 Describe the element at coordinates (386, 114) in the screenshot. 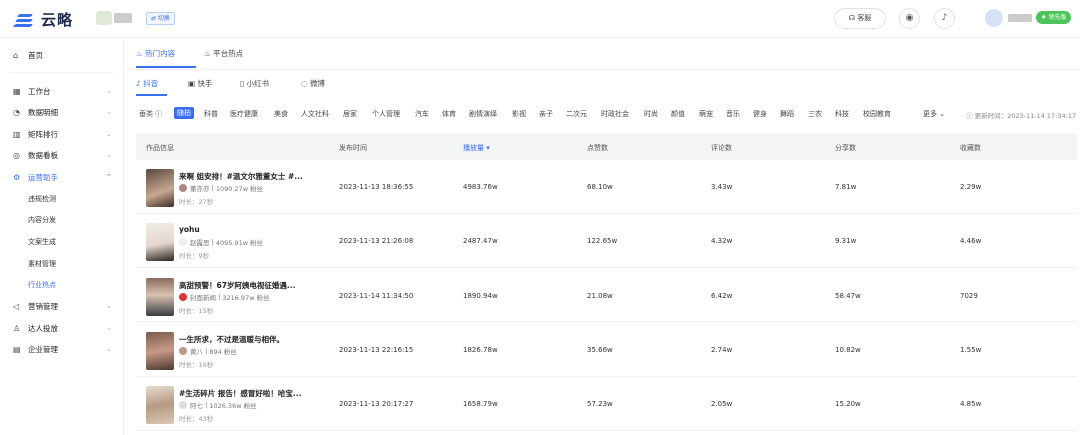

I see `category-item: 个人管理` at that location.